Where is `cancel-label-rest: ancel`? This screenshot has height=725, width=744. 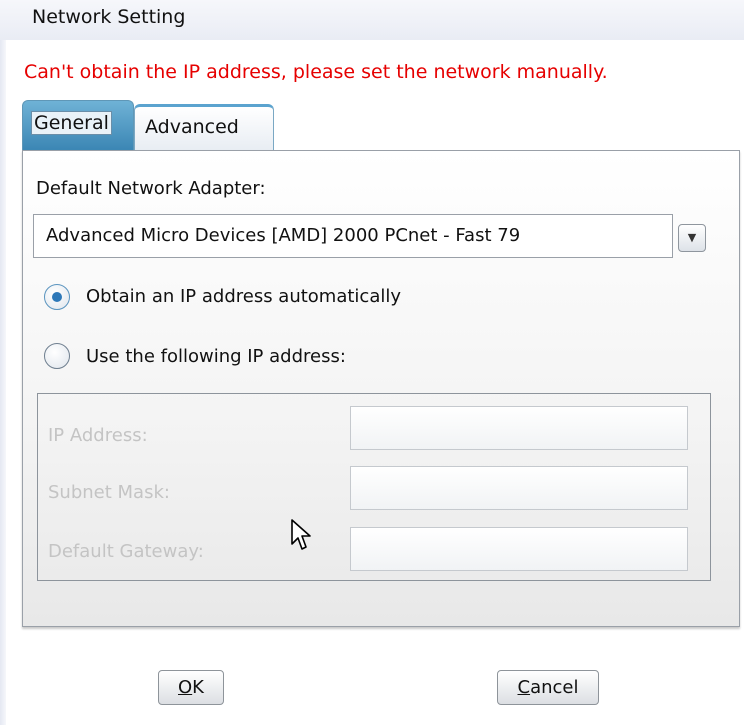
cancel-label-rest: ancel is located at coordinates (554, 687).